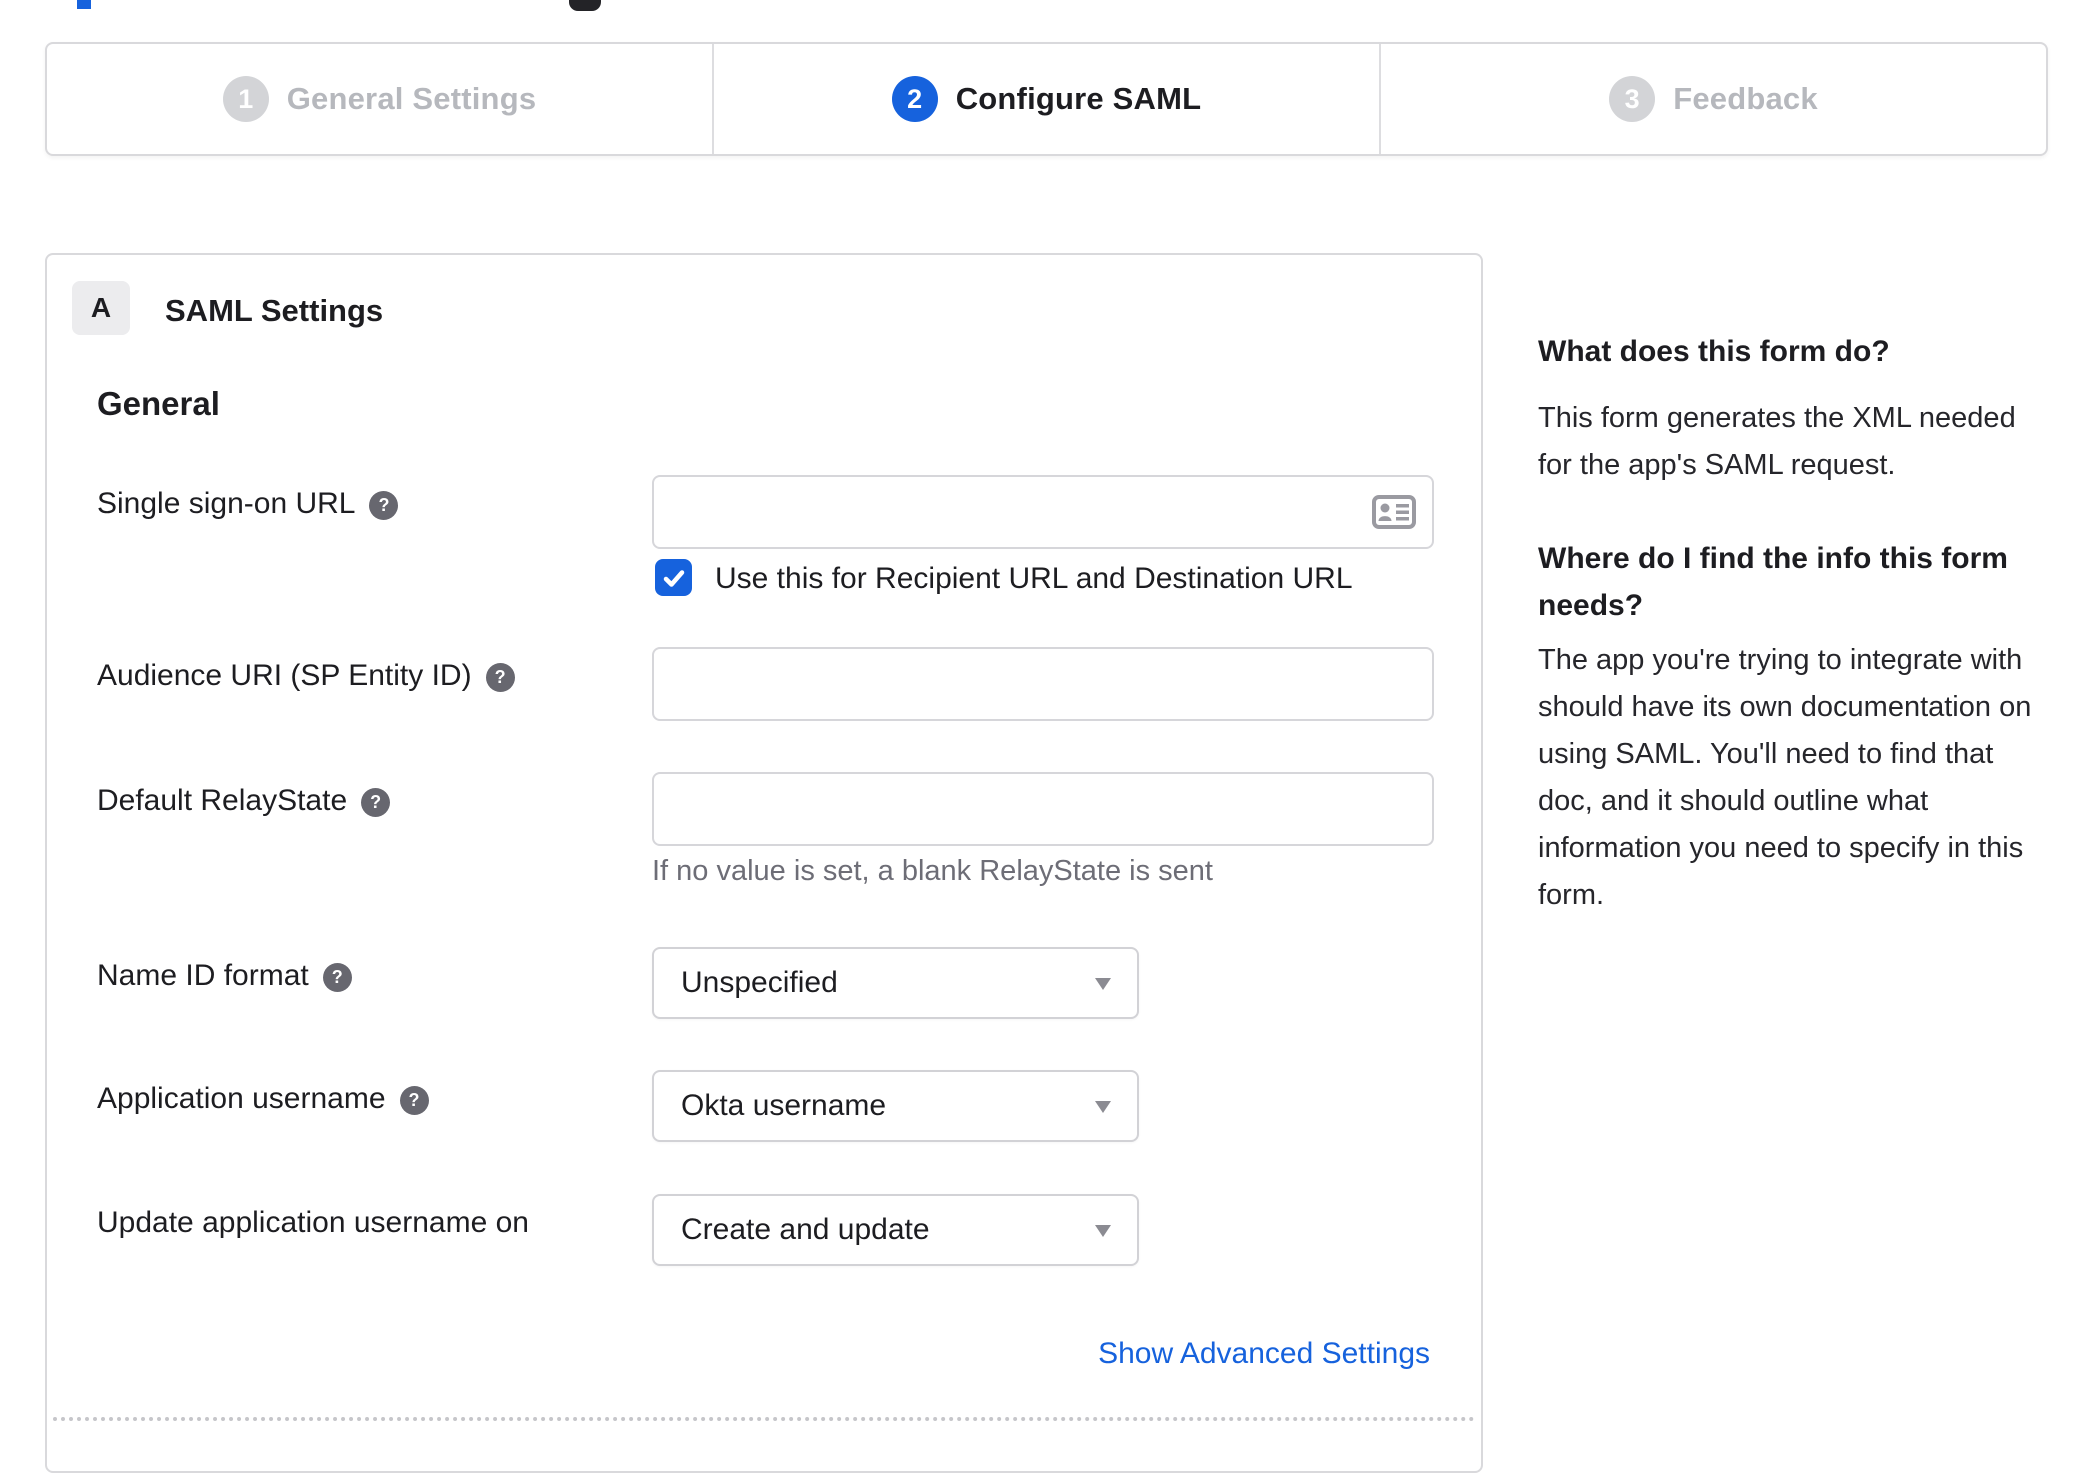  What do you see at coordinates (759, 982) in the screenshot?
I see `name-id-format-value: Unspecified` at bounding box center [759, 982].